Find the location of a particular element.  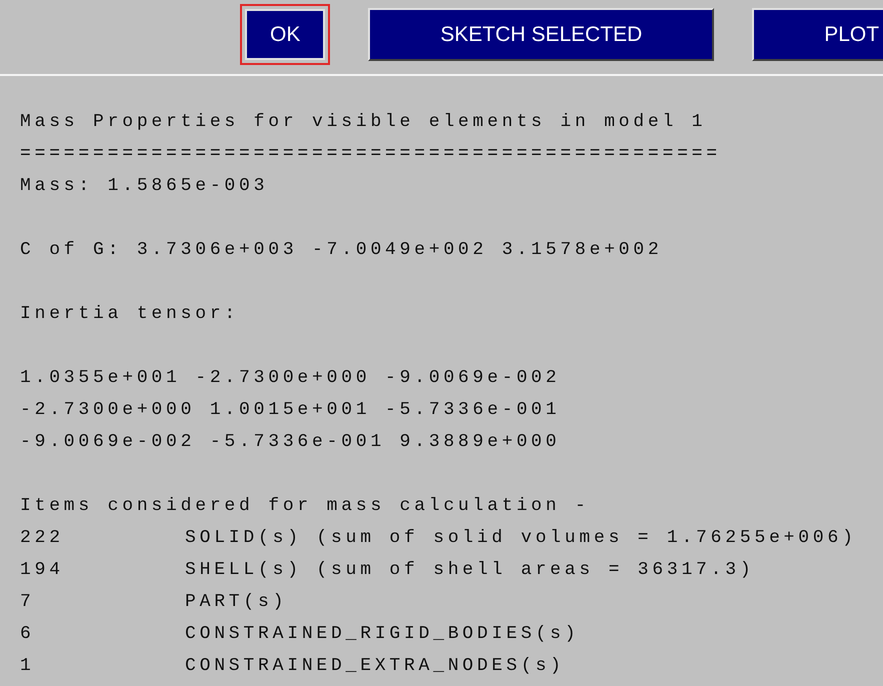

item-count: 6 is located at coordinates (28, 634).